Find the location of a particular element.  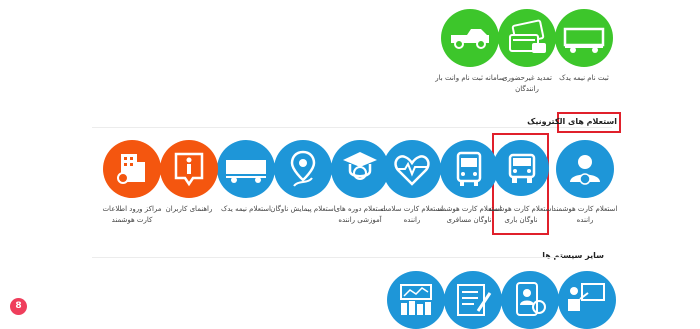

driver-health-card-inquiry-button is located at coordinates (412, 169).